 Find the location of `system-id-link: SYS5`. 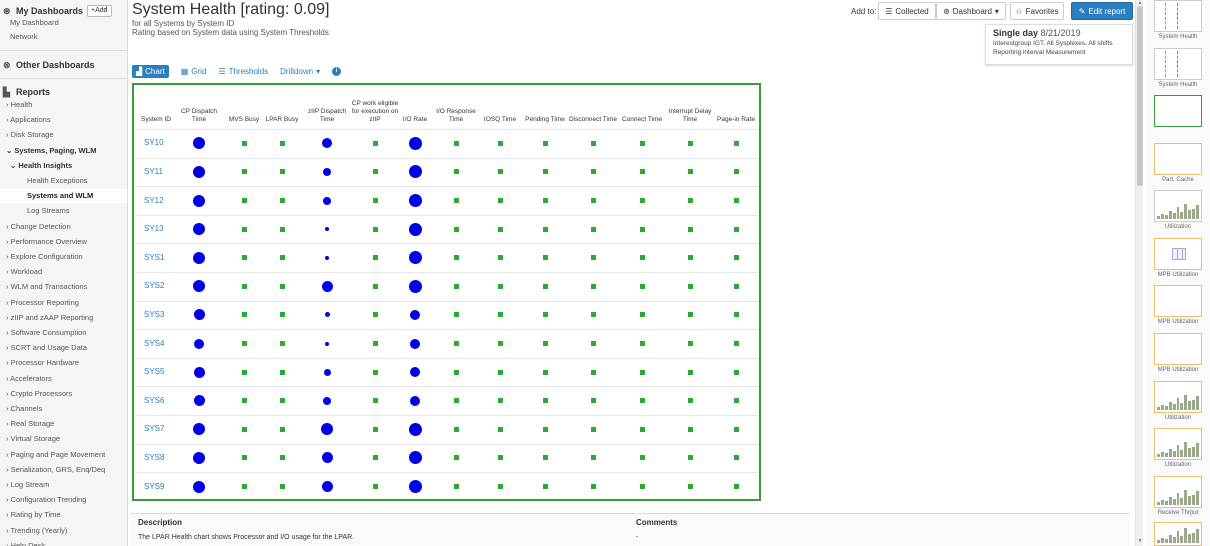

system-id-link: SYS5 is located at coordinates (154, 371).